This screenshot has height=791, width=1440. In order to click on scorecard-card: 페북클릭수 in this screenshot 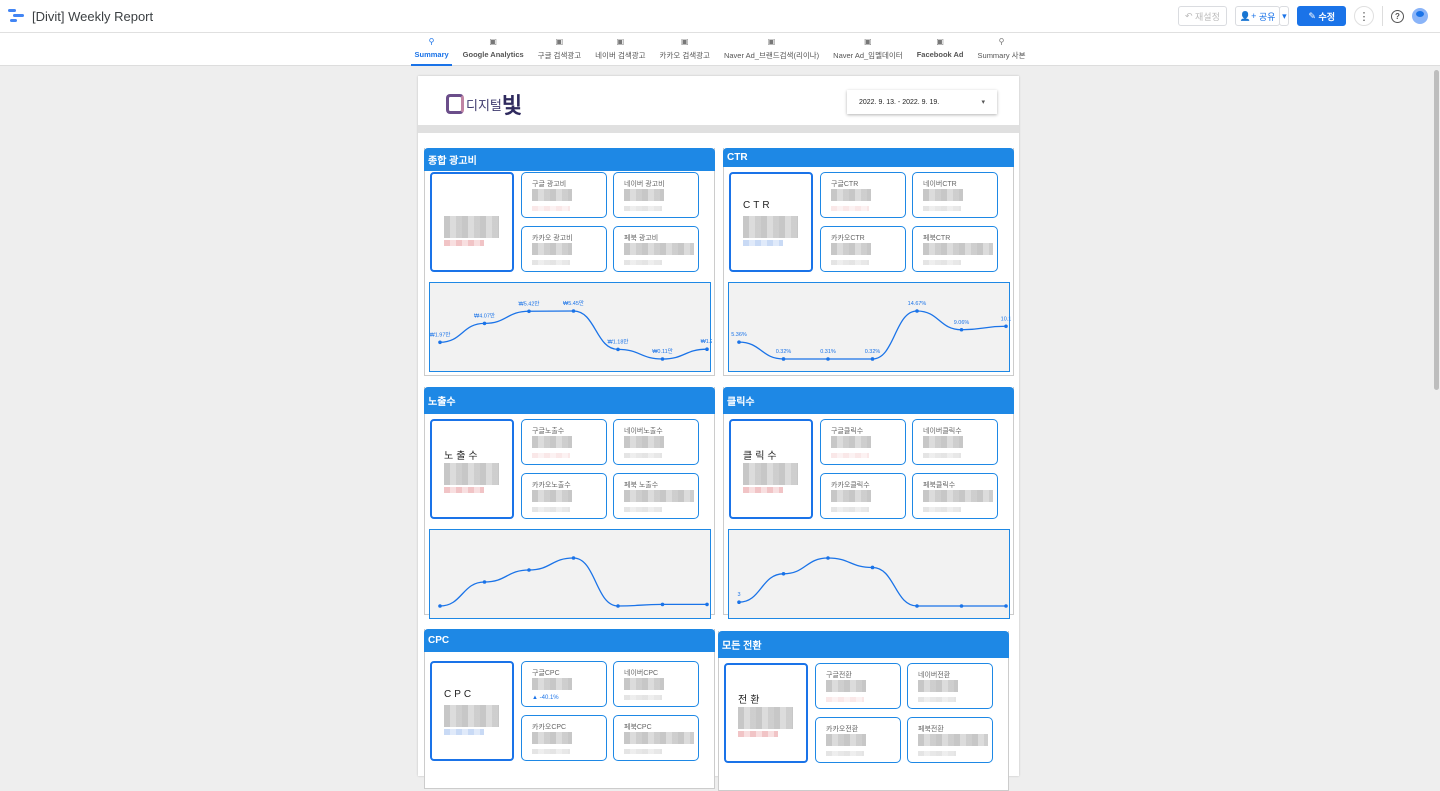, I will do `click(955, 496)`.